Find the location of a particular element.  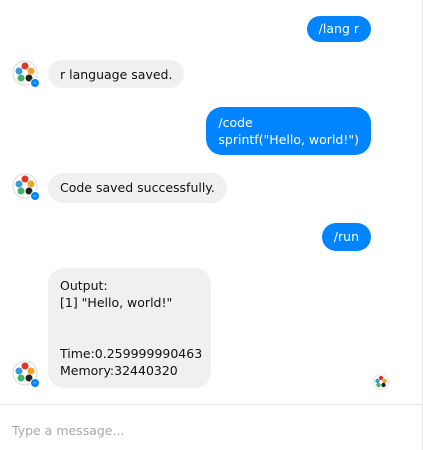

message-blank-space is located at coordinates (129, 328).